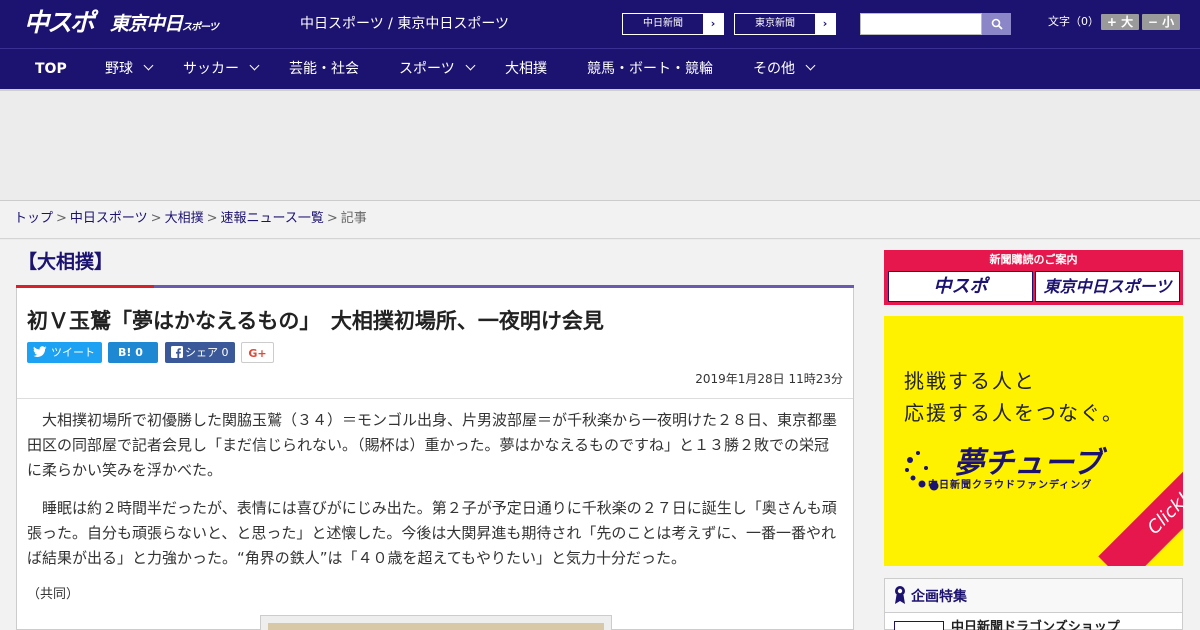 The image size is (1200, 630). What do you see at coordinates (600, 220) in the screenshot?
I see `breadcrumb: トップ > 中日スポーツ > 大相撲 > 速報ニュース一覧 > 記事` at bounding box center [600, 220].